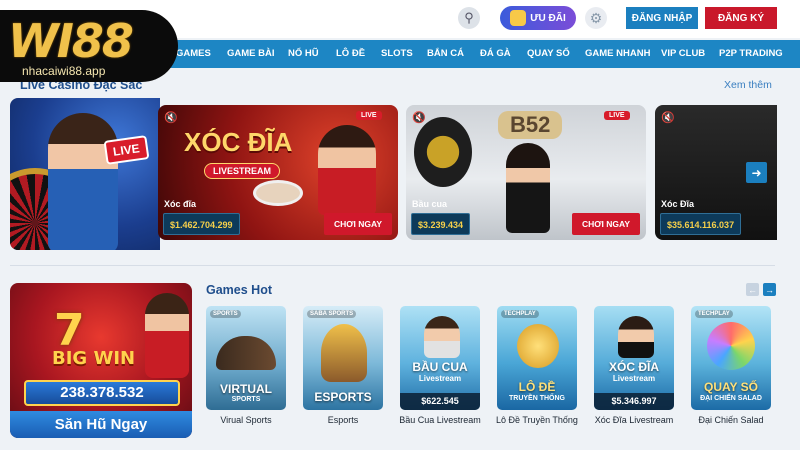  What do you see at coordinates (193, 54) in the screenshot?
I see `nav-item-games: GAMES` at bounding box center [193, 54].